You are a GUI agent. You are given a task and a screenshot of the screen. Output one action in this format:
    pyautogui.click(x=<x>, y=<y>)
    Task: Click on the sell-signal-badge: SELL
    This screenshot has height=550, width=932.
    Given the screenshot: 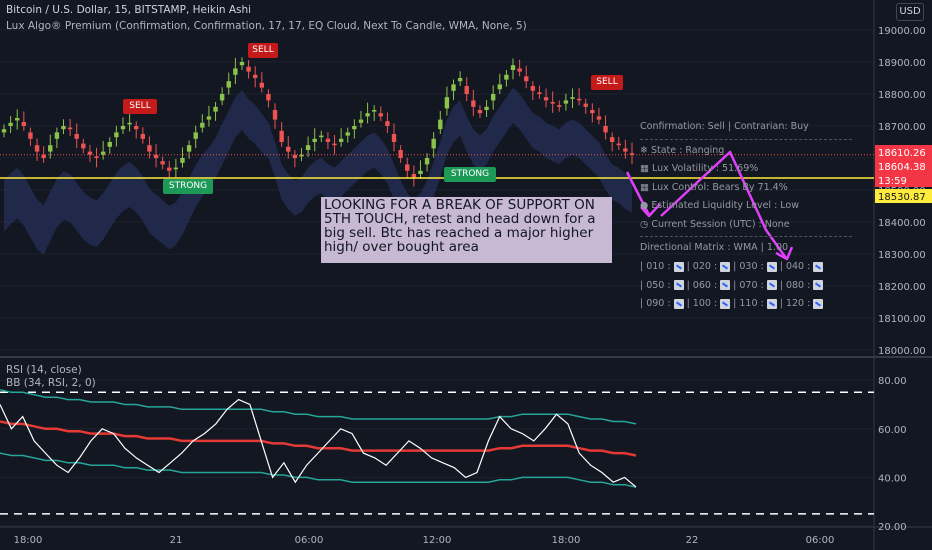 What is the action you would take?
    pyautogui.click(x=263, y=50)
    